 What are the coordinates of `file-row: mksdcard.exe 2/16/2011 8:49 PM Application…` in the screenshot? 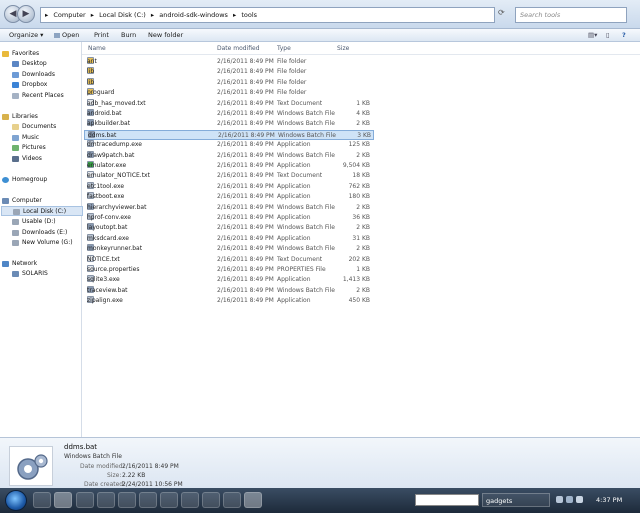 It's located at (229, 238).